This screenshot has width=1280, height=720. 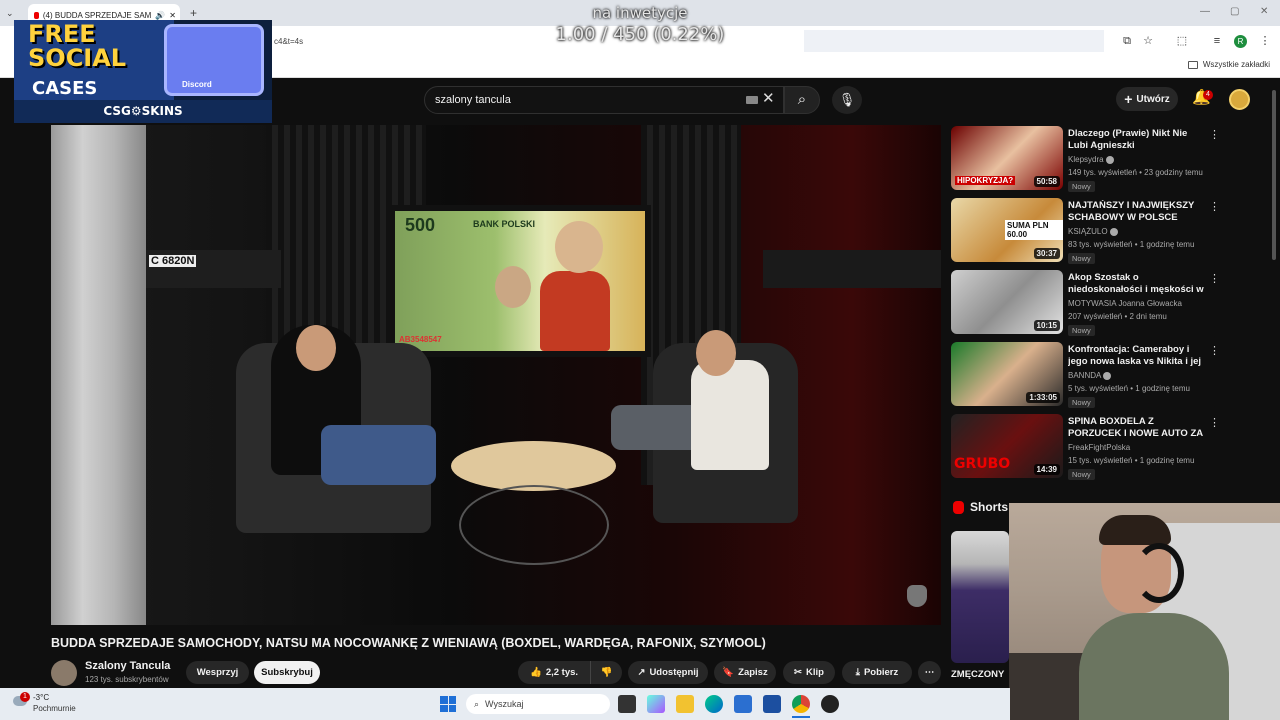 I want to click on clip-button: ✂ Klip, so click(x=809, y=672).